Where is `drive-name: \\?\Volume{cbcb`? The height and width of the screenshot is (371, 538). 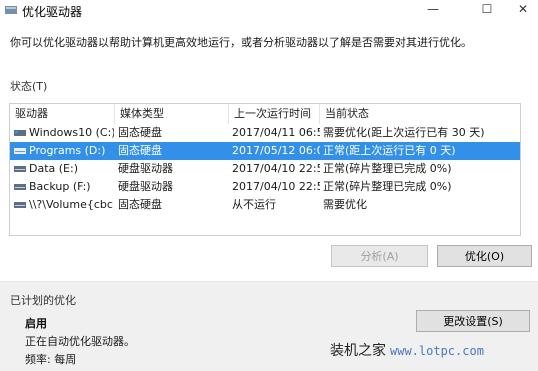 drive-name: \\?\Volume{cbcb is located at coordinates (71, 204).